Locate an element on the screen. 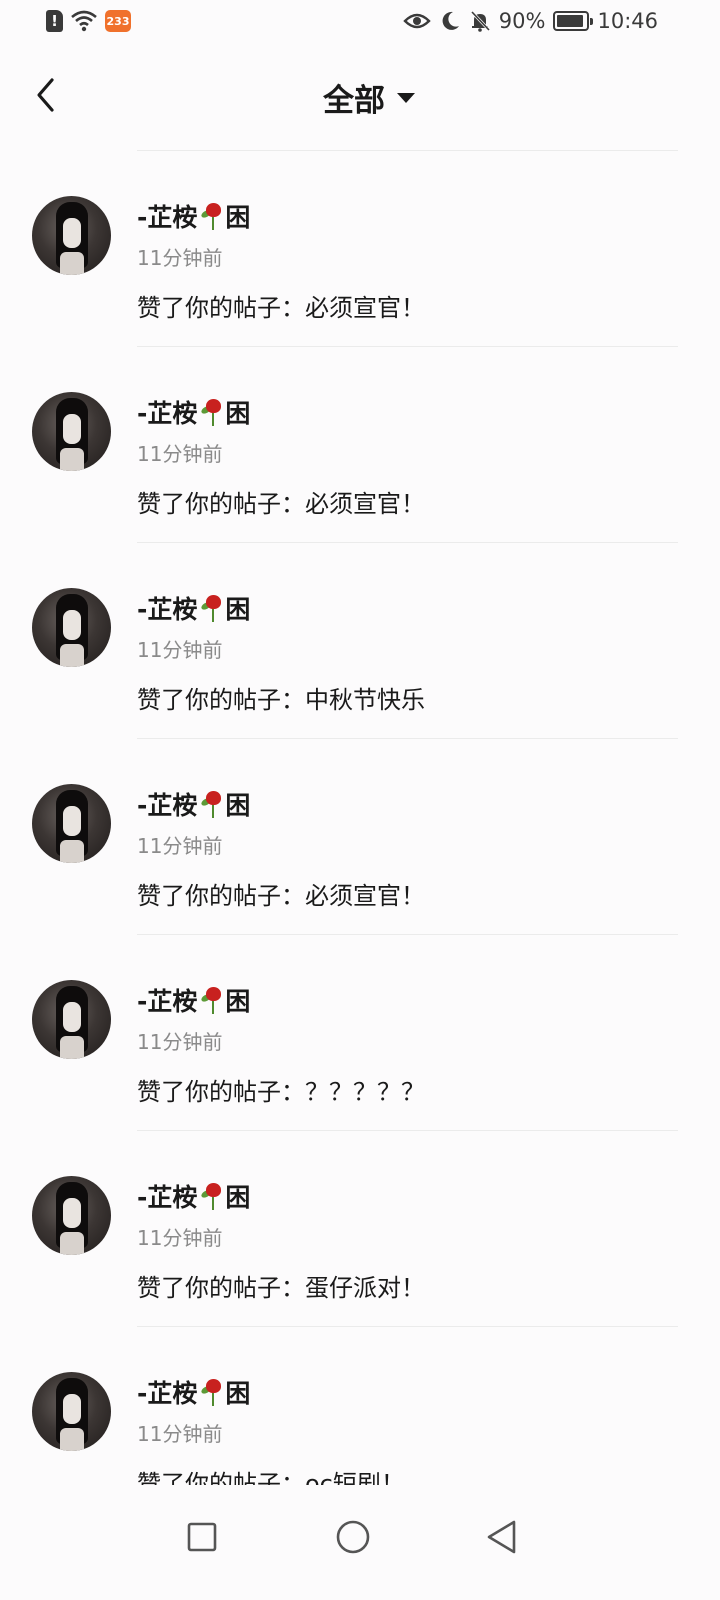 The image size is (720, 1600). home-button is located at coordinates (353, 1537).